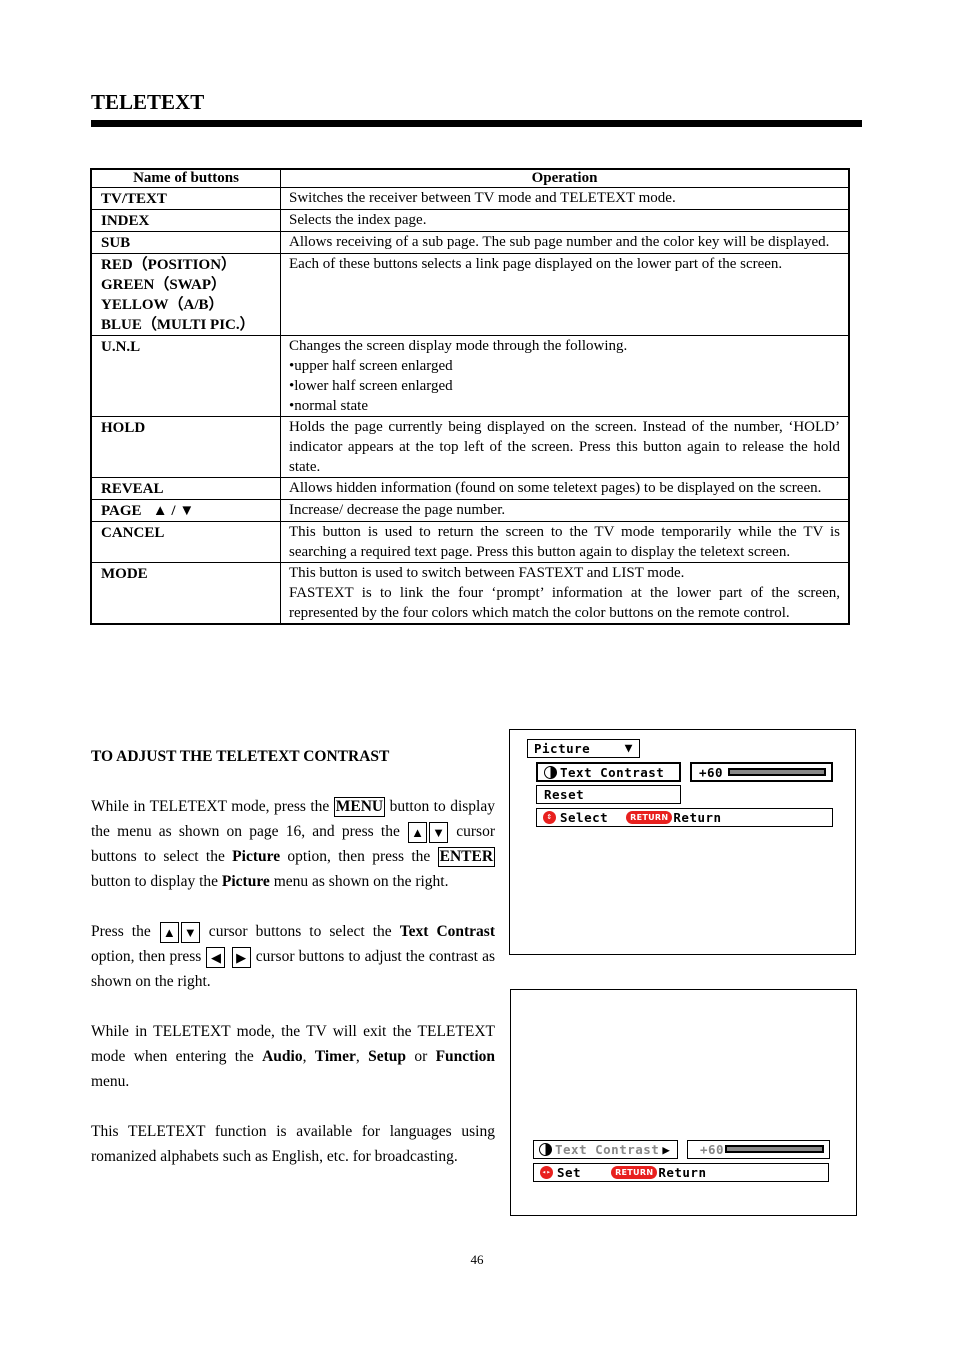  Describe the element at coordinates (148, 511) in the screenshot. I see `button-name: PAGE ▲ / ▼` at that location.